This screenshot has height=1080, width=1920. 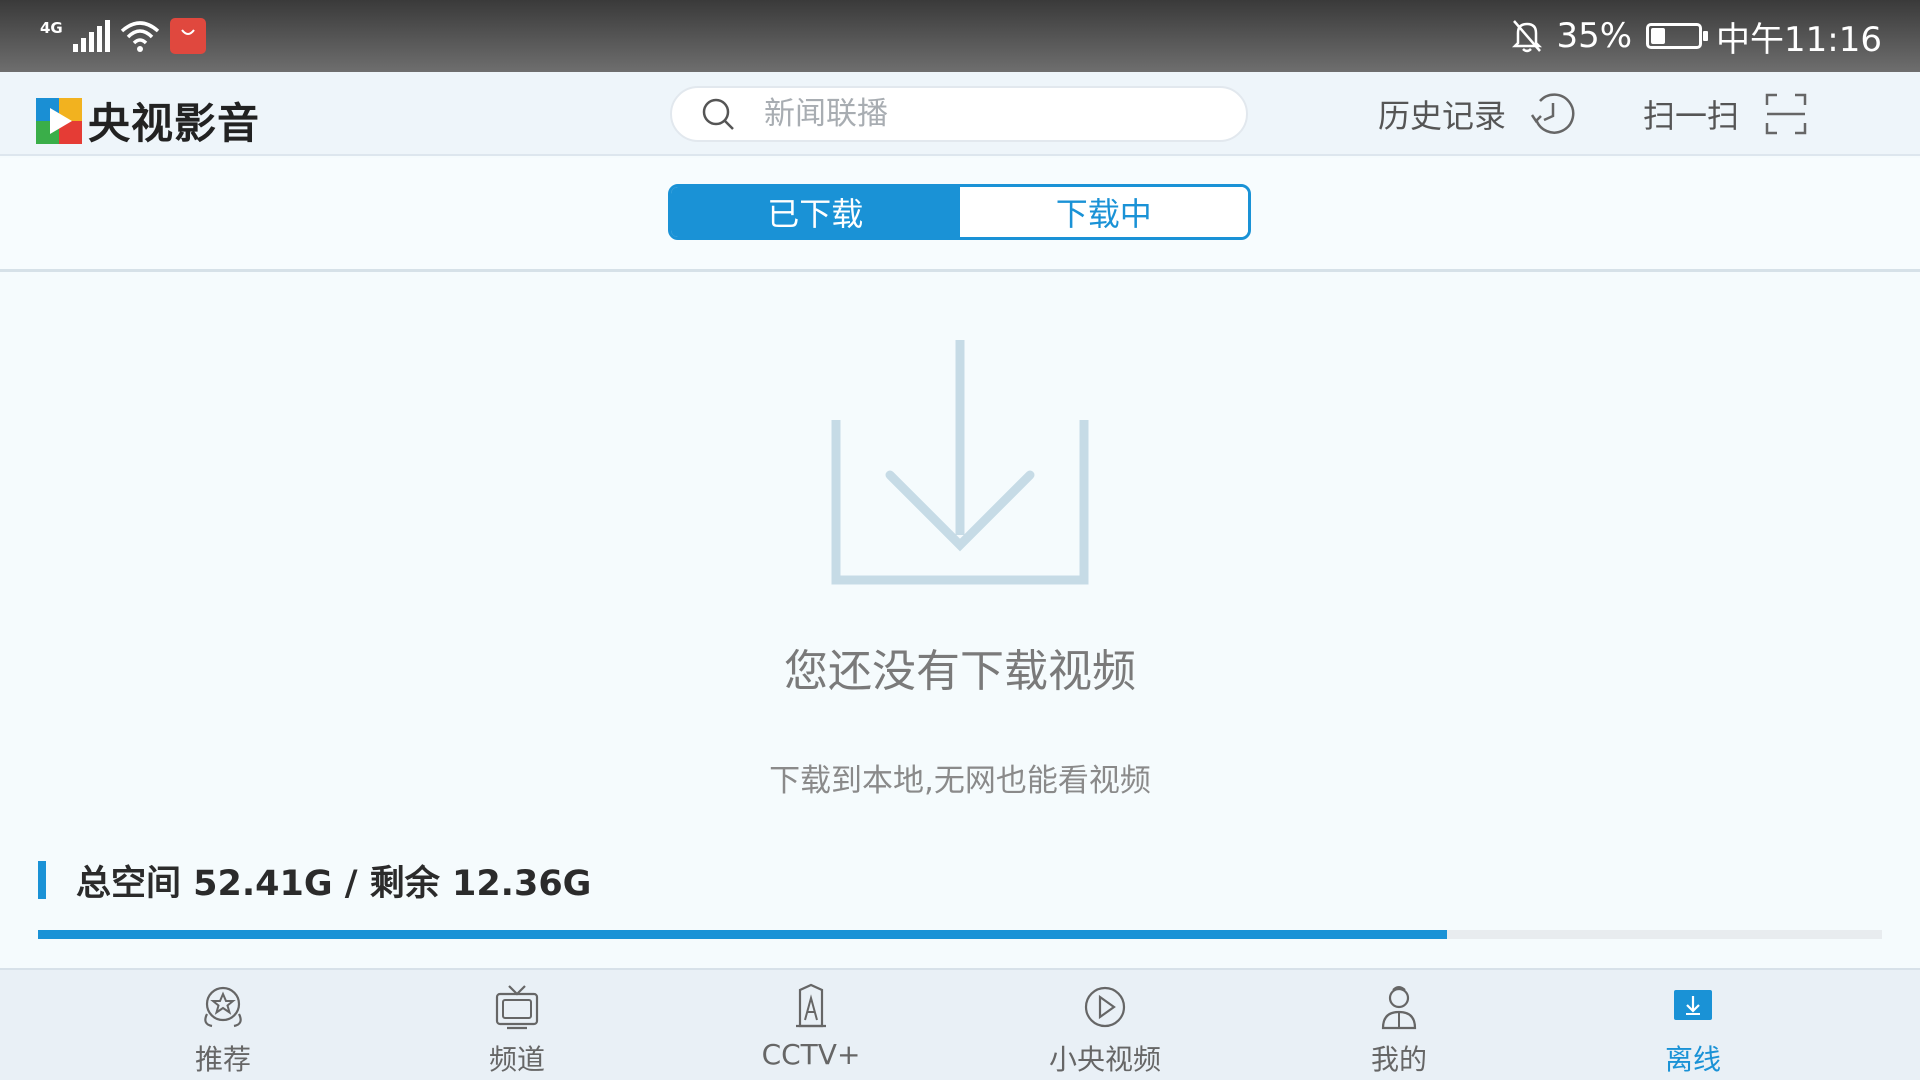 I want to click on scan-button: 扫一扫, so click(x=1727, y=114).